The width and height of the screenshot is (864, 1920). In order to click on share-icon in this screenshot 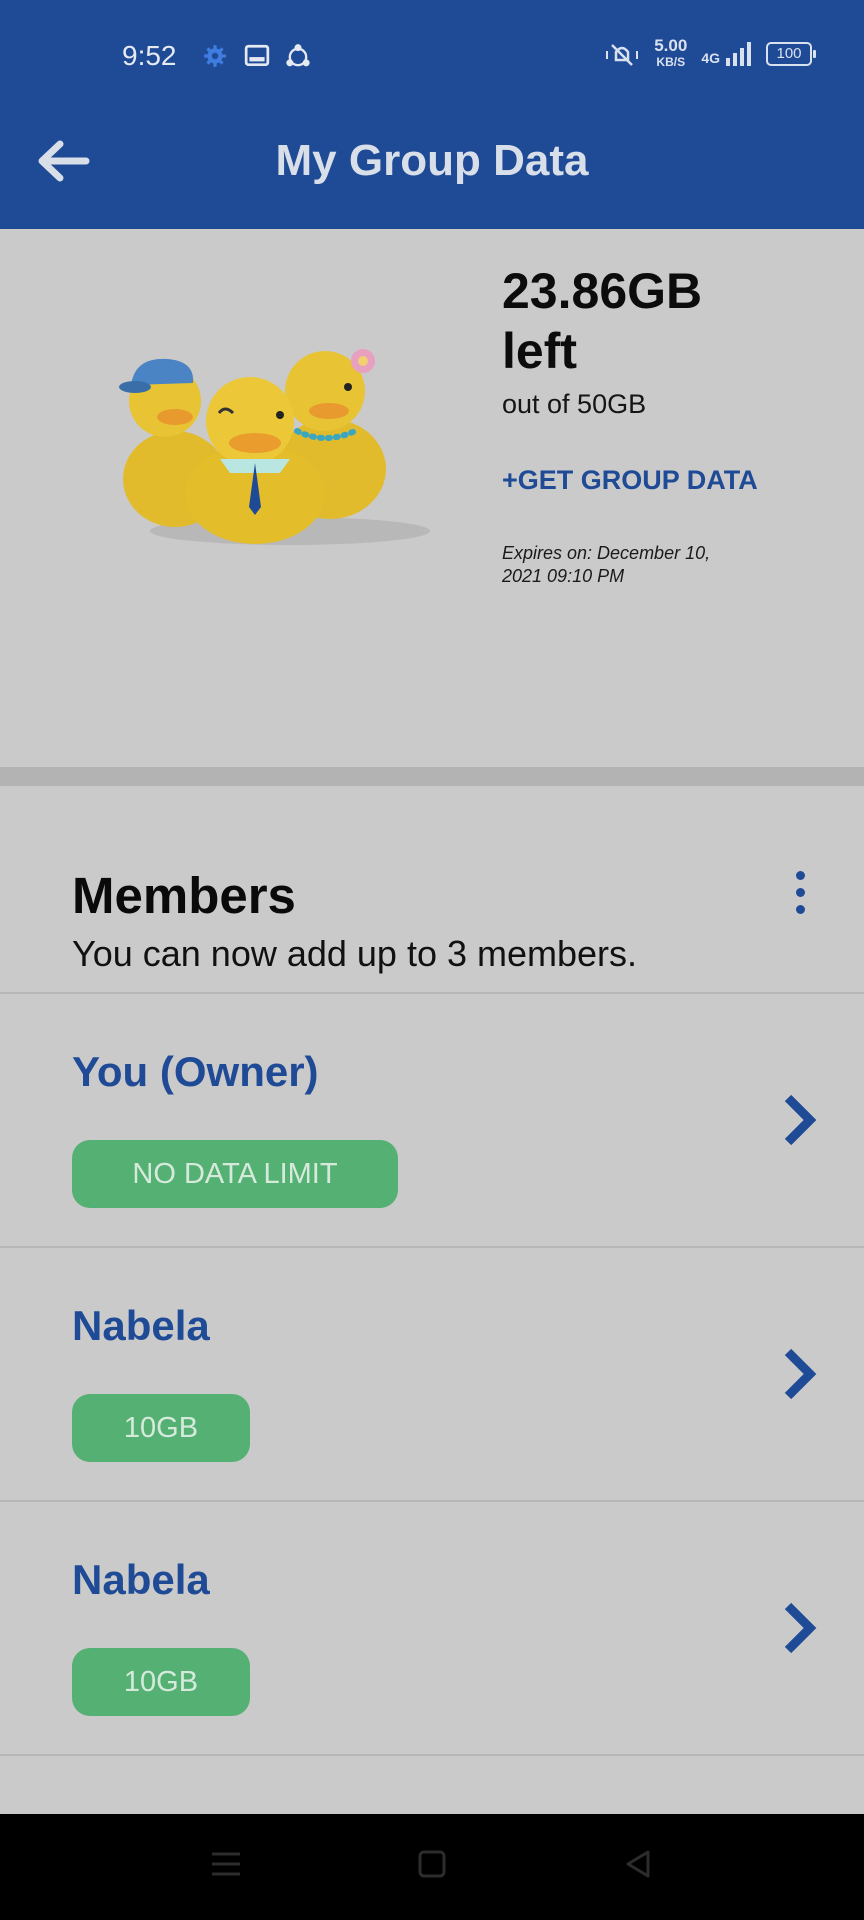, I will do `click(298, 55)`.